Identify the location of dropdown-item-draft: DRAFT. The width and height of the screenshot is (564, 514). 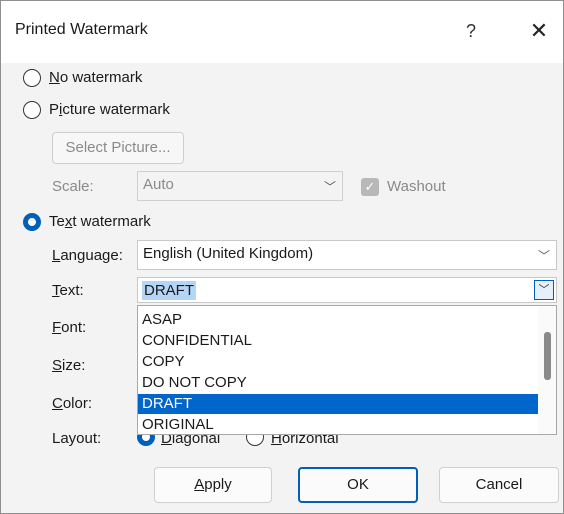
(339, 404).